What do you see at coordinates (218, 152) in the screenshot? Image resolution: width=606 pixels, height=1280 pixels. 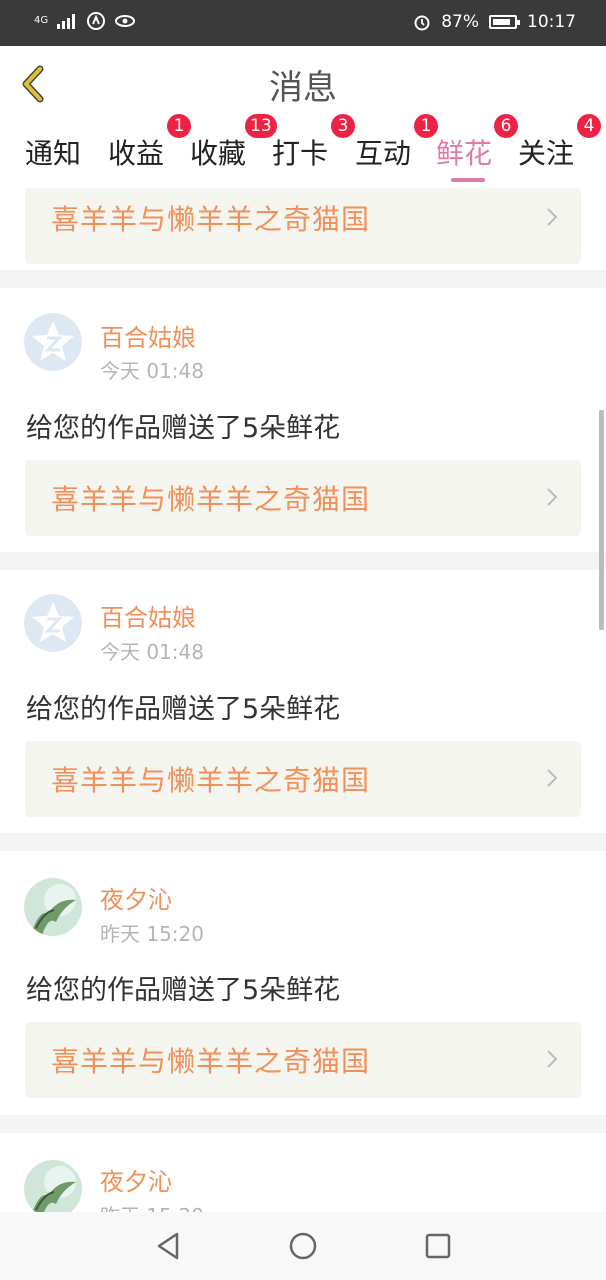 I see `tab-favorites: 收藏` at bounding box center [218, 152].